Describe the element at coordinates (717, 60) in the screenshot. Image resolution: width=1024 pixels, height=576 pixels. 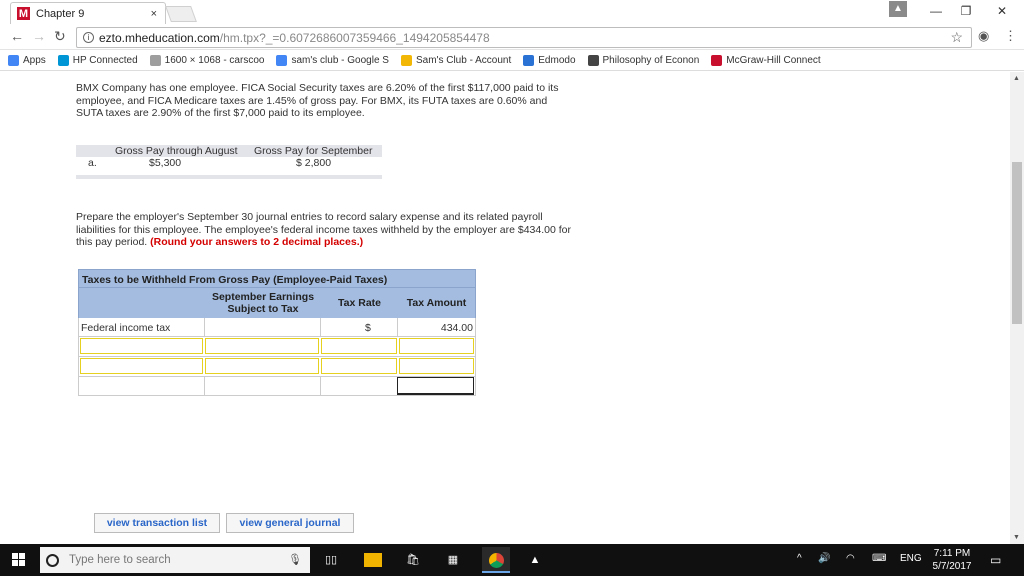
I see `mcgraw-hill-icon` at that location.